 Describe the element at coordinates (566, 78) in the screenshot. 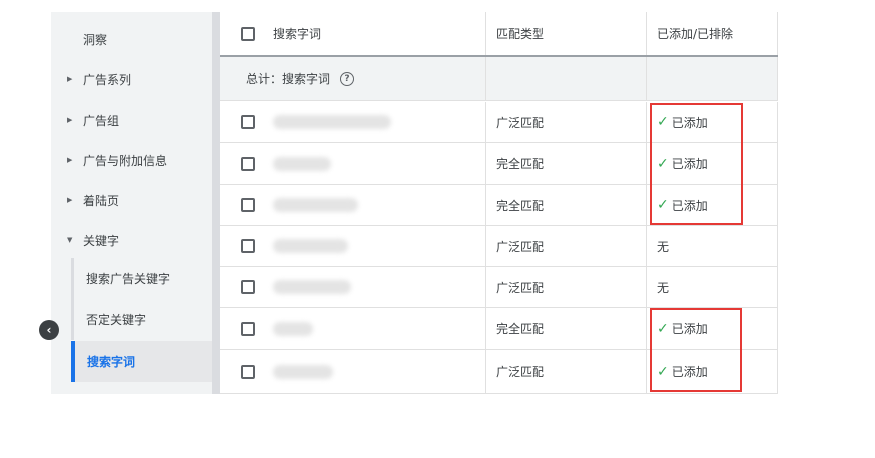

I see `total-cell-match-type` at that location.